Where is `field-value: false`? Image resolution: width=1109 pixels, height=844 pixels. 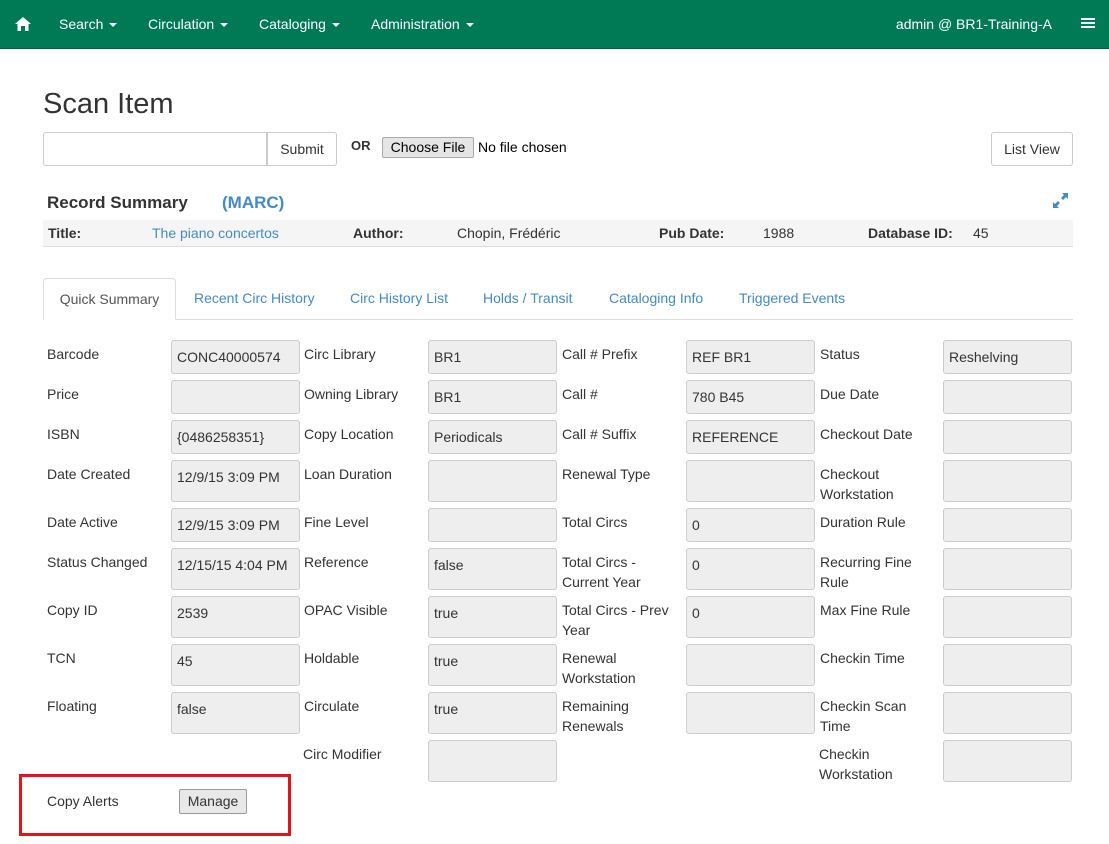
field-value: false is located at coordinates (235, 713).